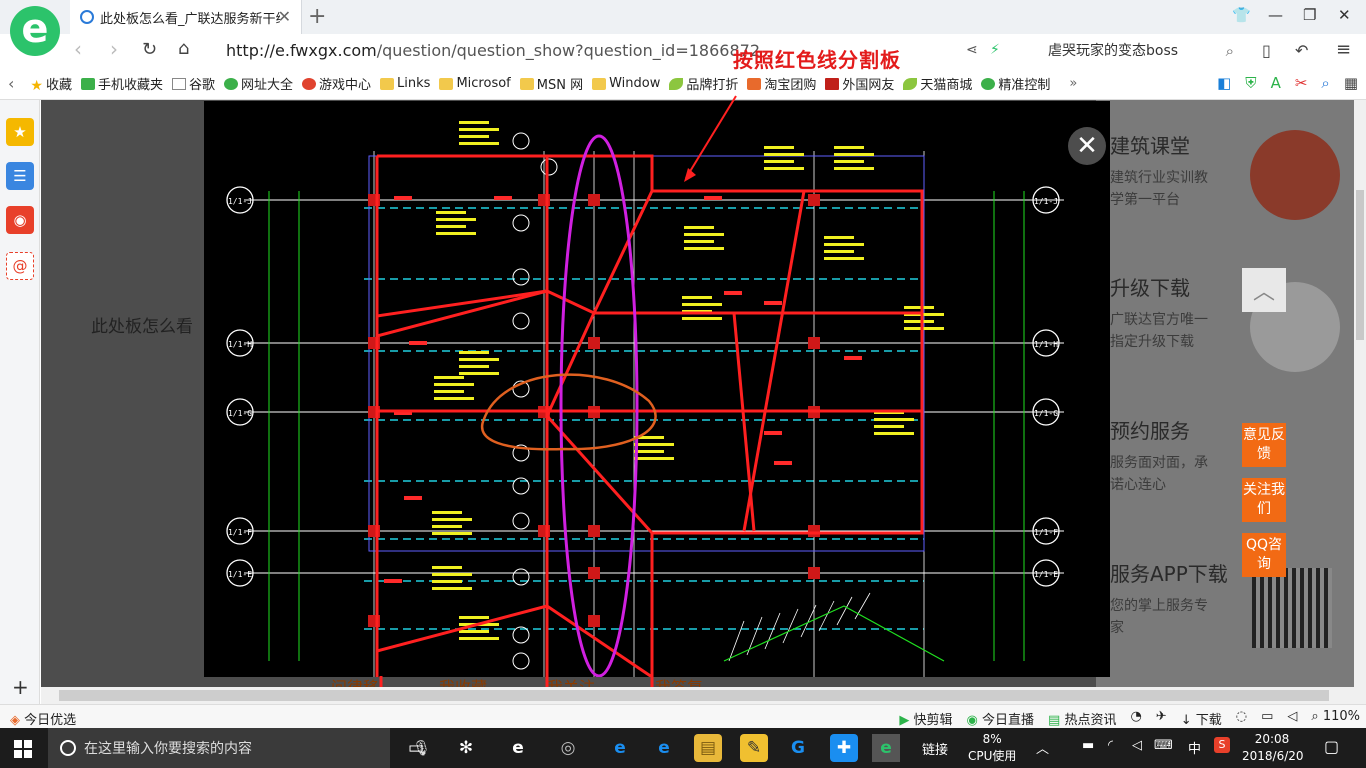 This screenshot has height=768, width=1366. Describe the element at coordinates (43, 718) in the screenshot. I see `today-picks: ◈ 今日优选` at that location.